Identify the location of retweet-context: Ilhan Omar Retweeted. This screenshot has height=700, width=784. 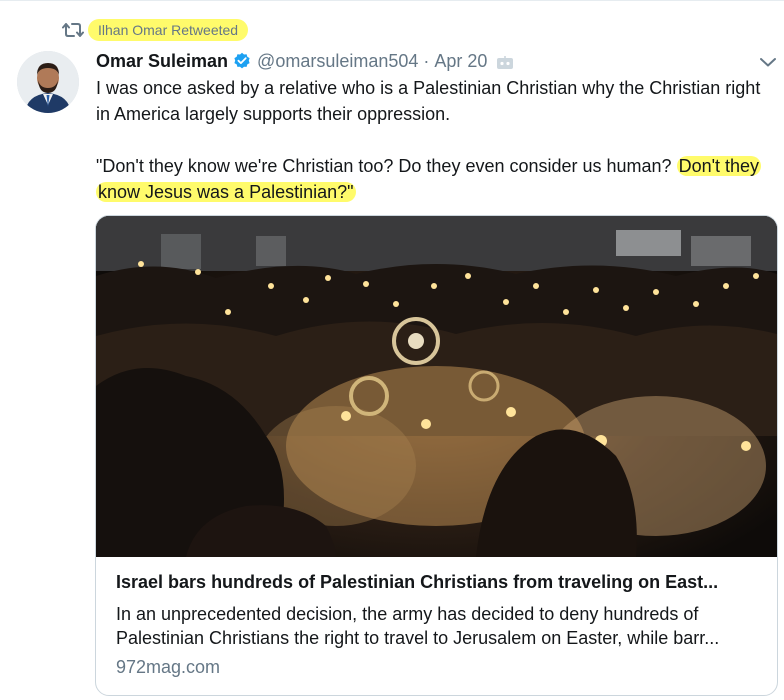
(155, 30).